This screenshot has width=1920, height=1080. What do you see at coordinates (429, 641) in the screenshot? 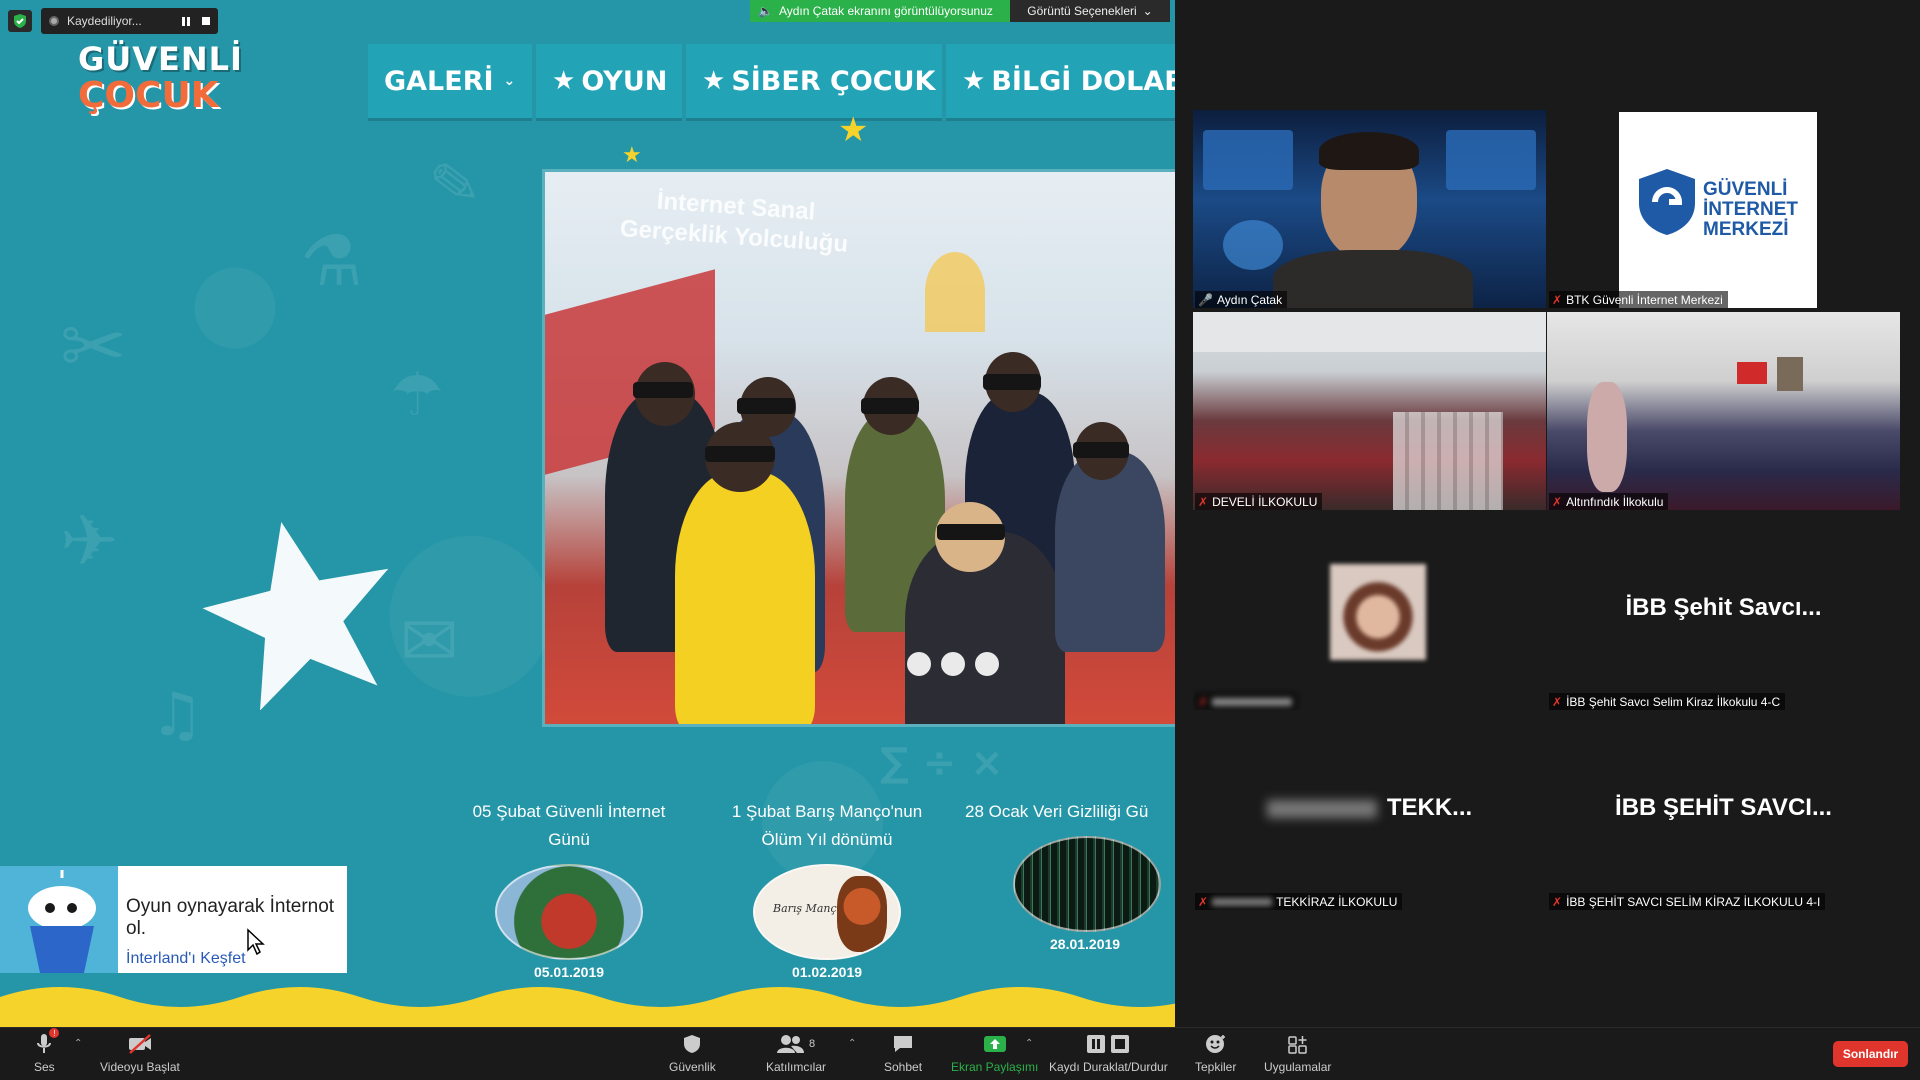
I see `doodle: ✉` at bounding box center [429, 641].